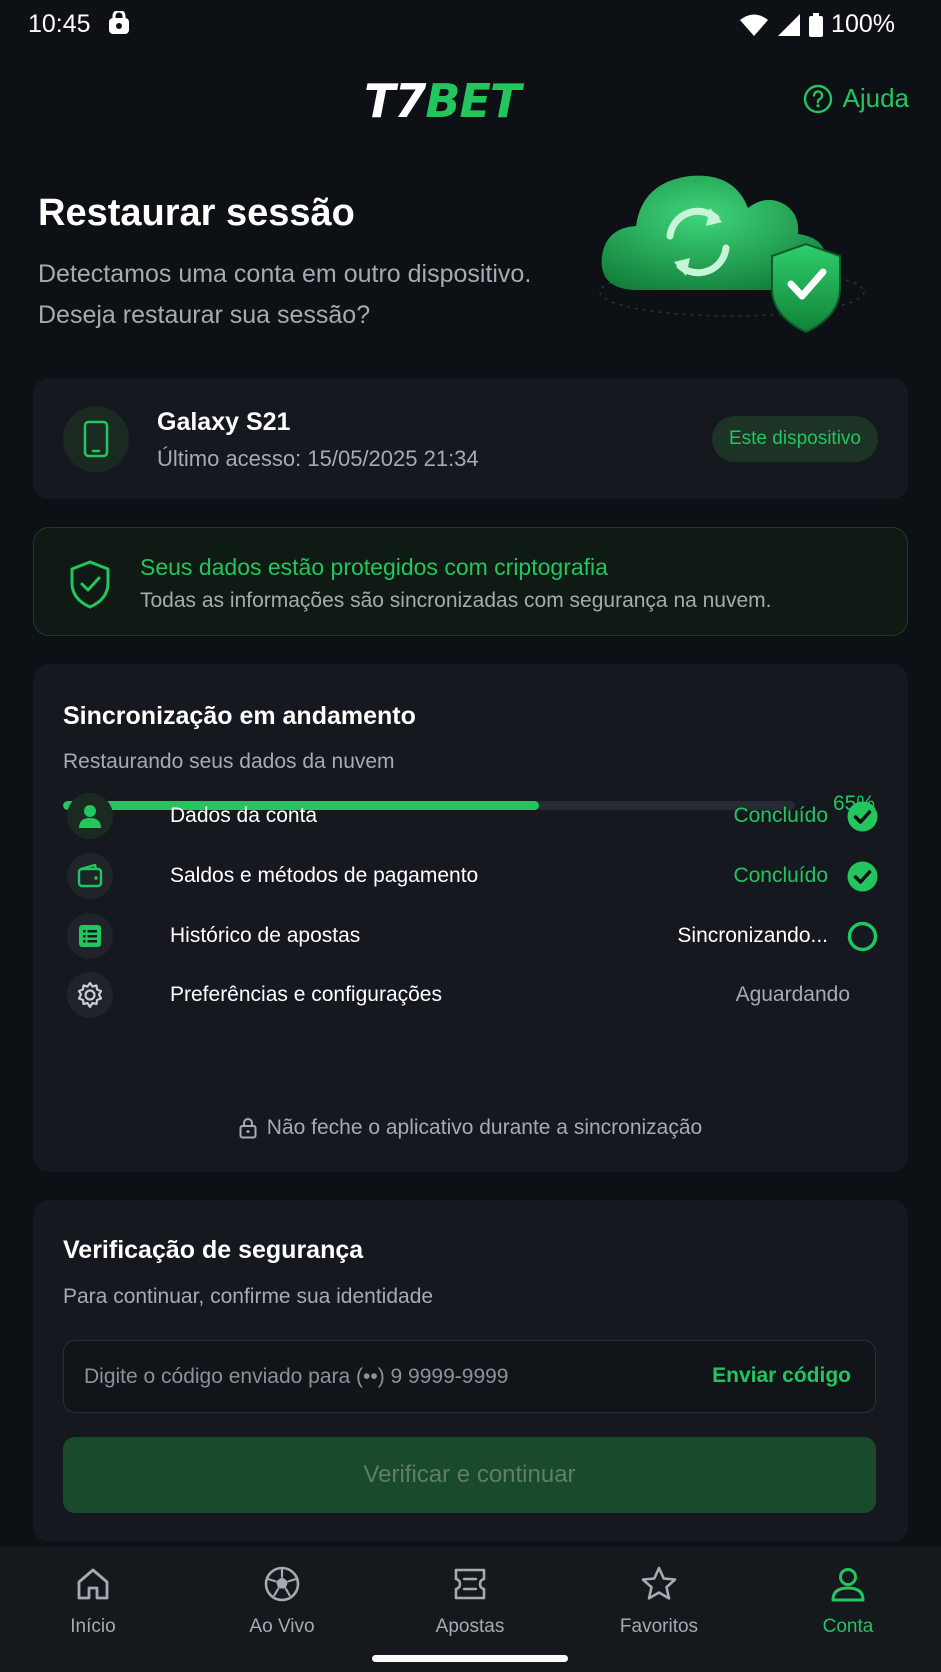  Describe the element at coordinates (754, 25) in the screenshot. I see `wifi-icon` at that location.